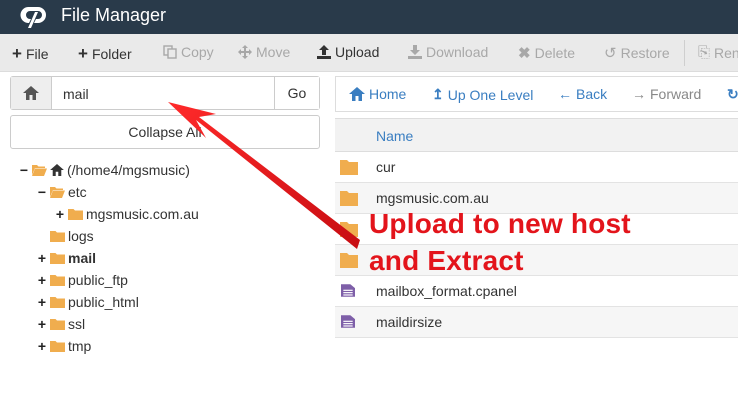  I want to click on tree-item-public-html: + public_html, so click(87, 302).